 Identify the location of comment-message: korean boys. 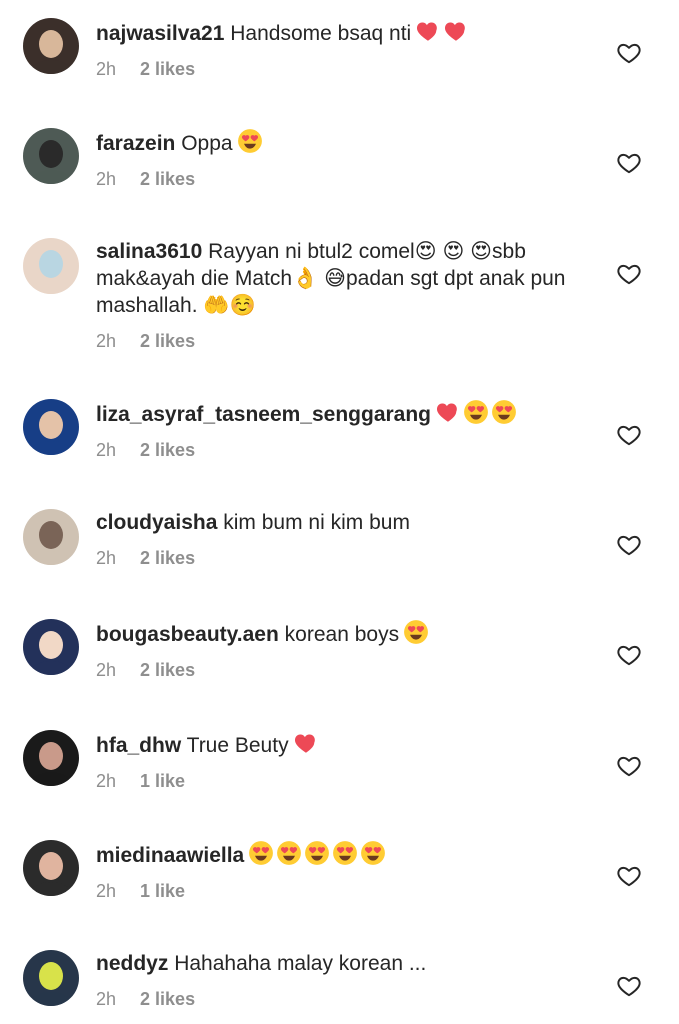
(342, 634).